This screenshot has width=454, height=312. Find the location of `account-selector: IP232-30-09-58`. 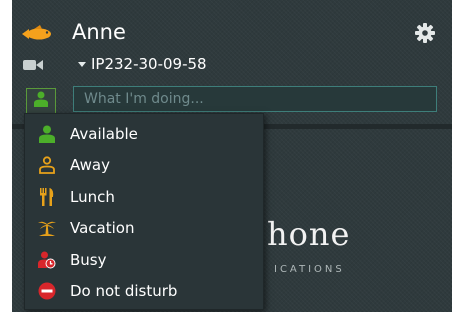

account-selector: IP232-30-09-58 is located at coordinates (142, 64).